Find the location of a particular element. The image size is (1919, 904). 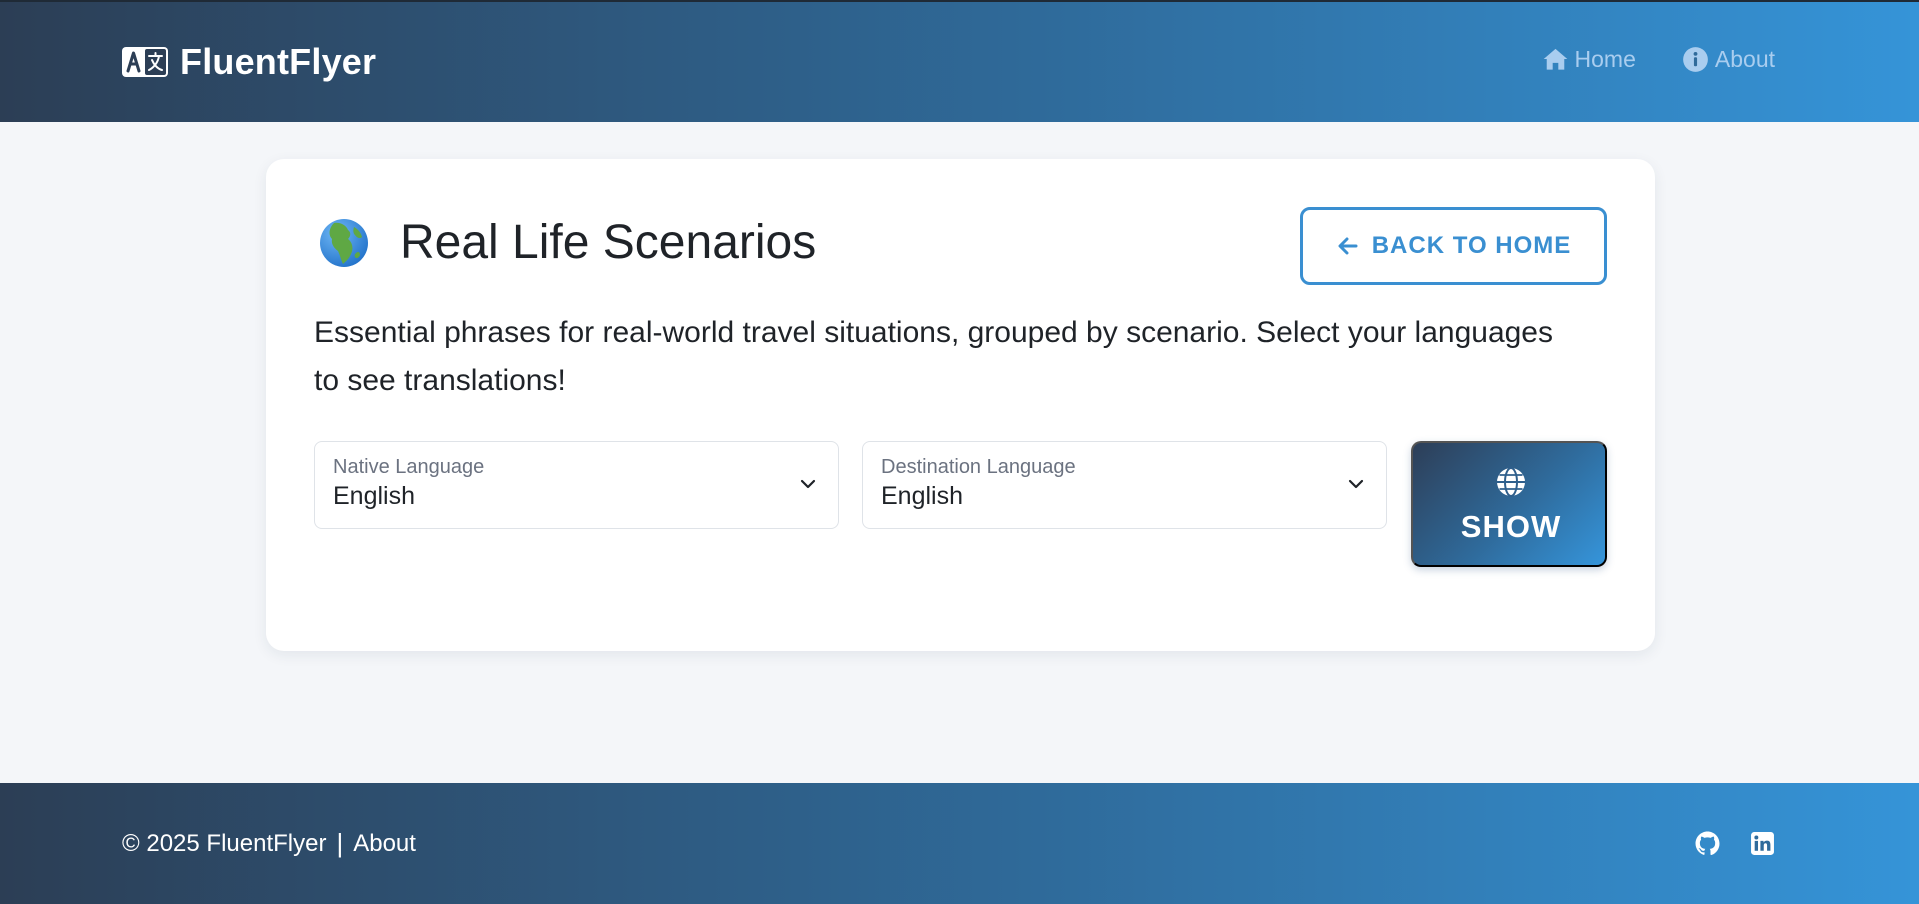

nav-home-link: Home is located at coordinates (1589, 59).